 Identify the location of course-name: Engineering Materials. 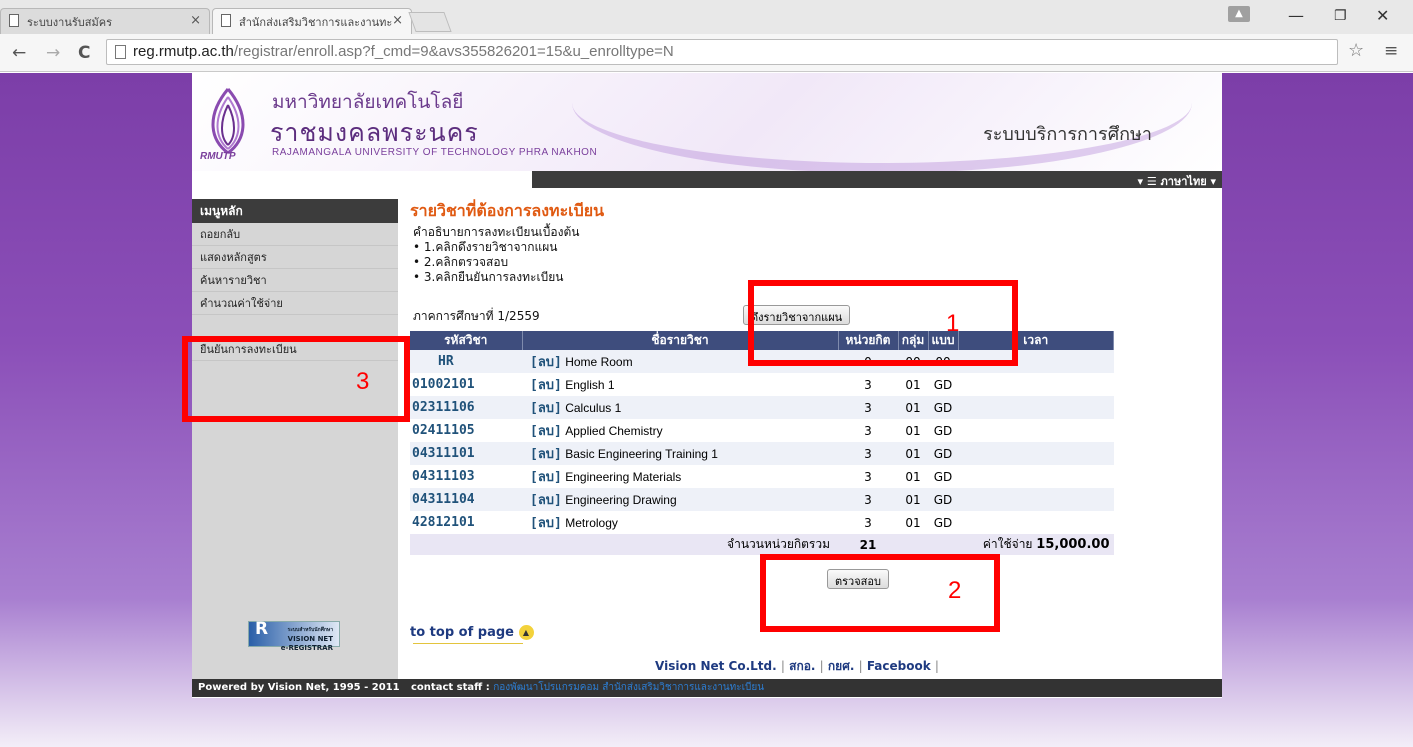
(623, 477).